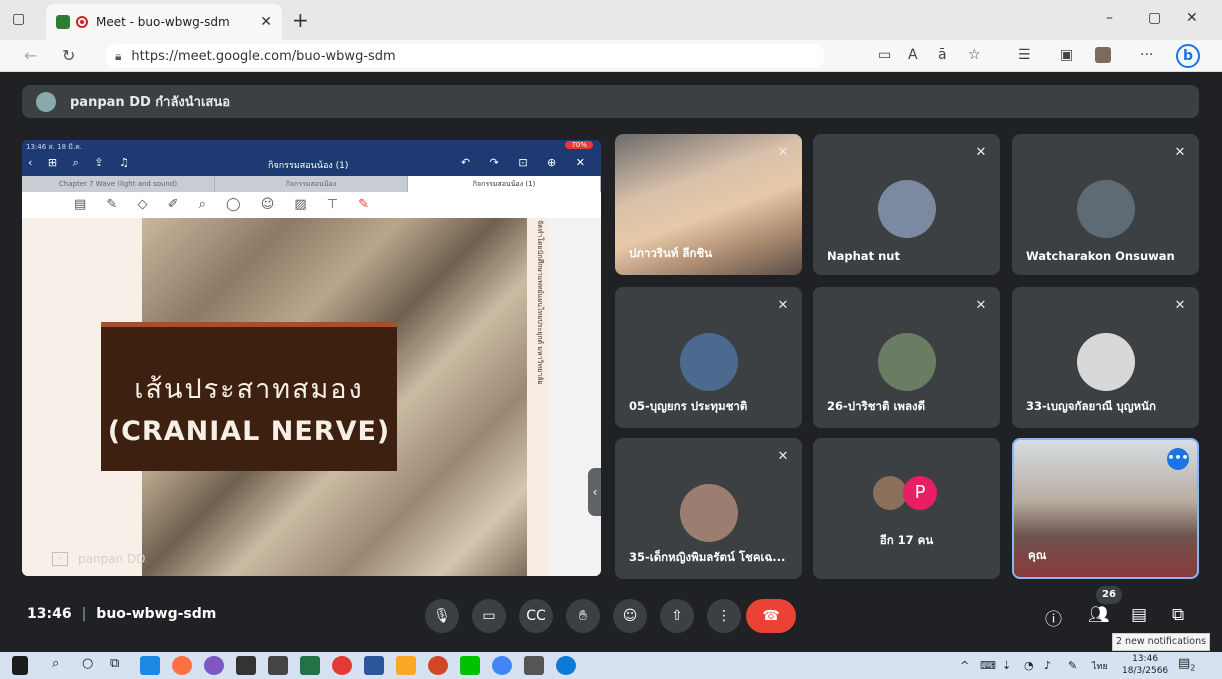 The height and width of the screenshot is (679, 1222). Describe the element at coordinates (246, 665) in the screenshot. I see `store-icon` at that location.